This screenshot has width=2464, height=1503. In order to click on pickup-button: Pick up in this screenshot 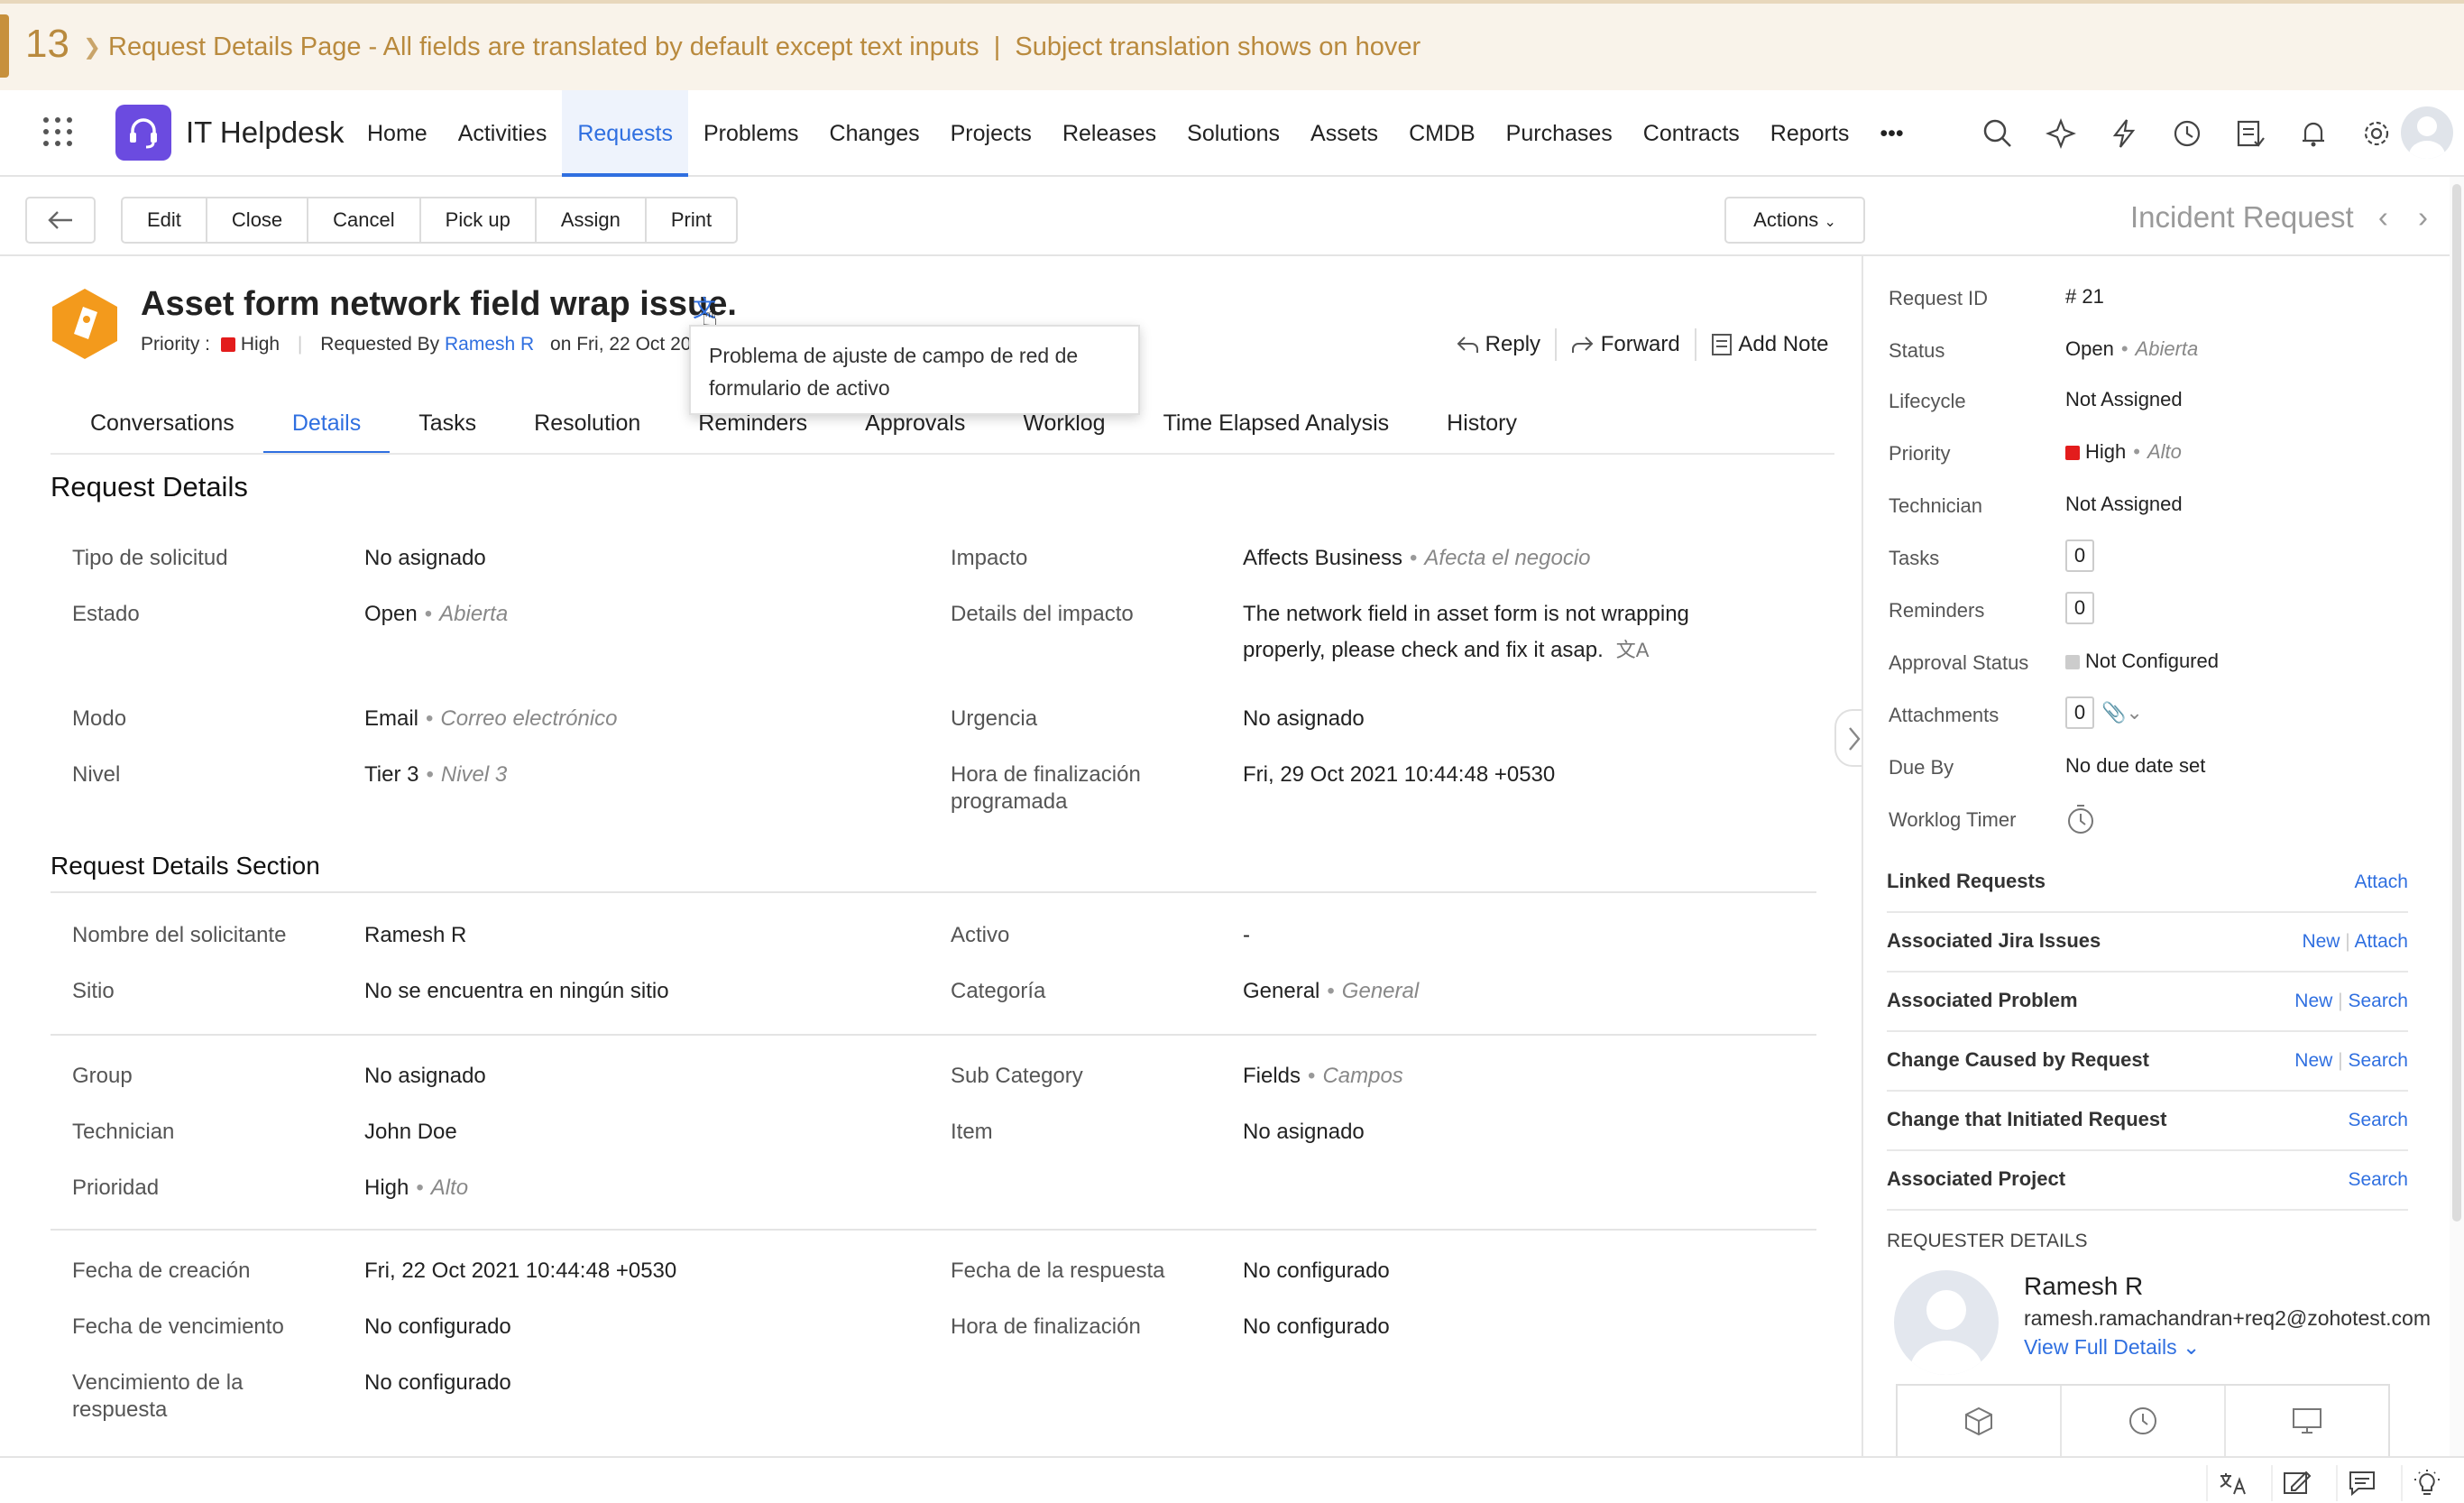, I will do `click(479, 220)`.